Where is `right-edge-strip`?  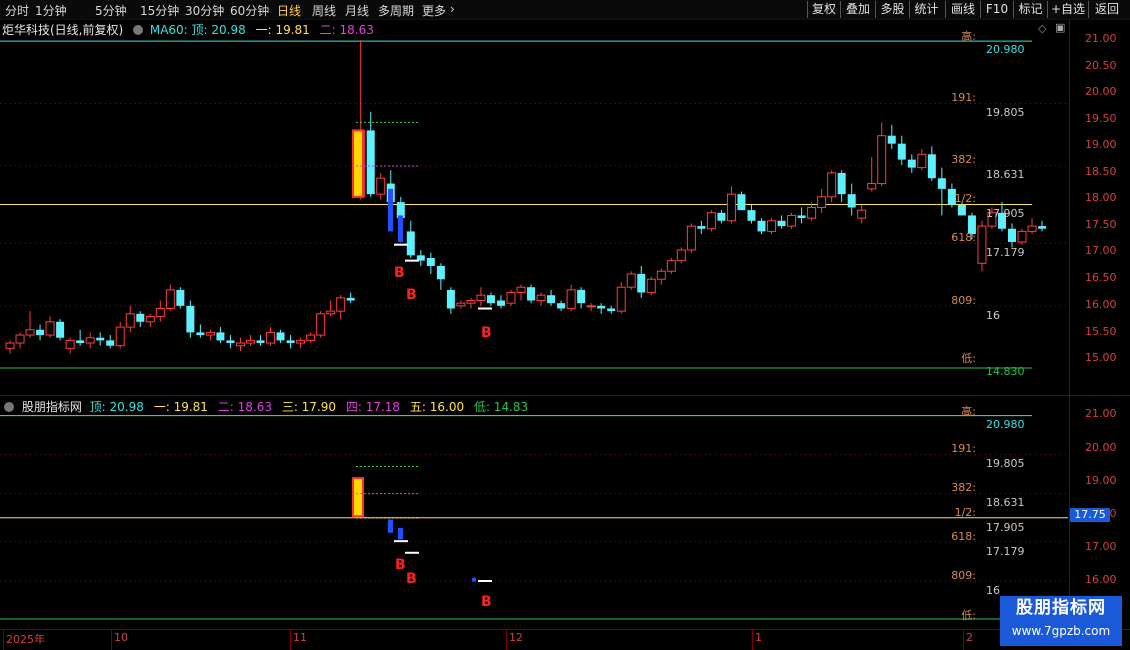 right-edge-strip is located at coordinates (1121, 207).